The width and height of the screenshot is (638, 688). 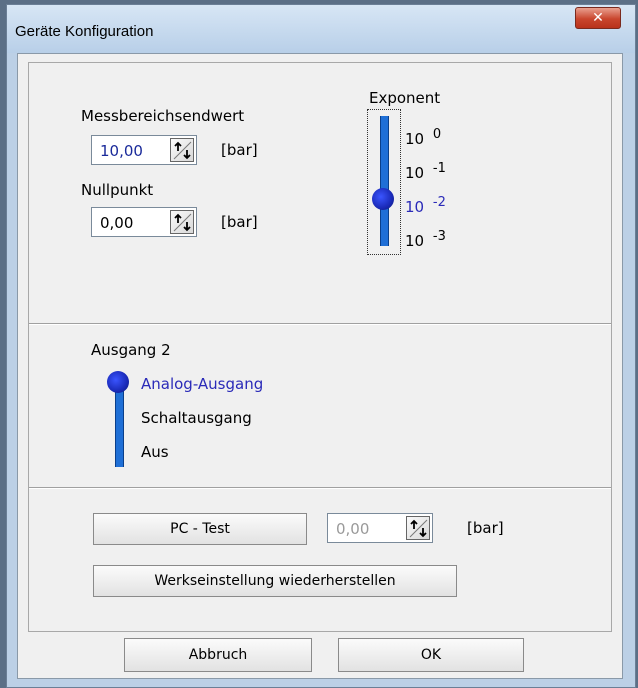 I want to click on nullpunkt-field: 0,00, so click(x=144, y=222).